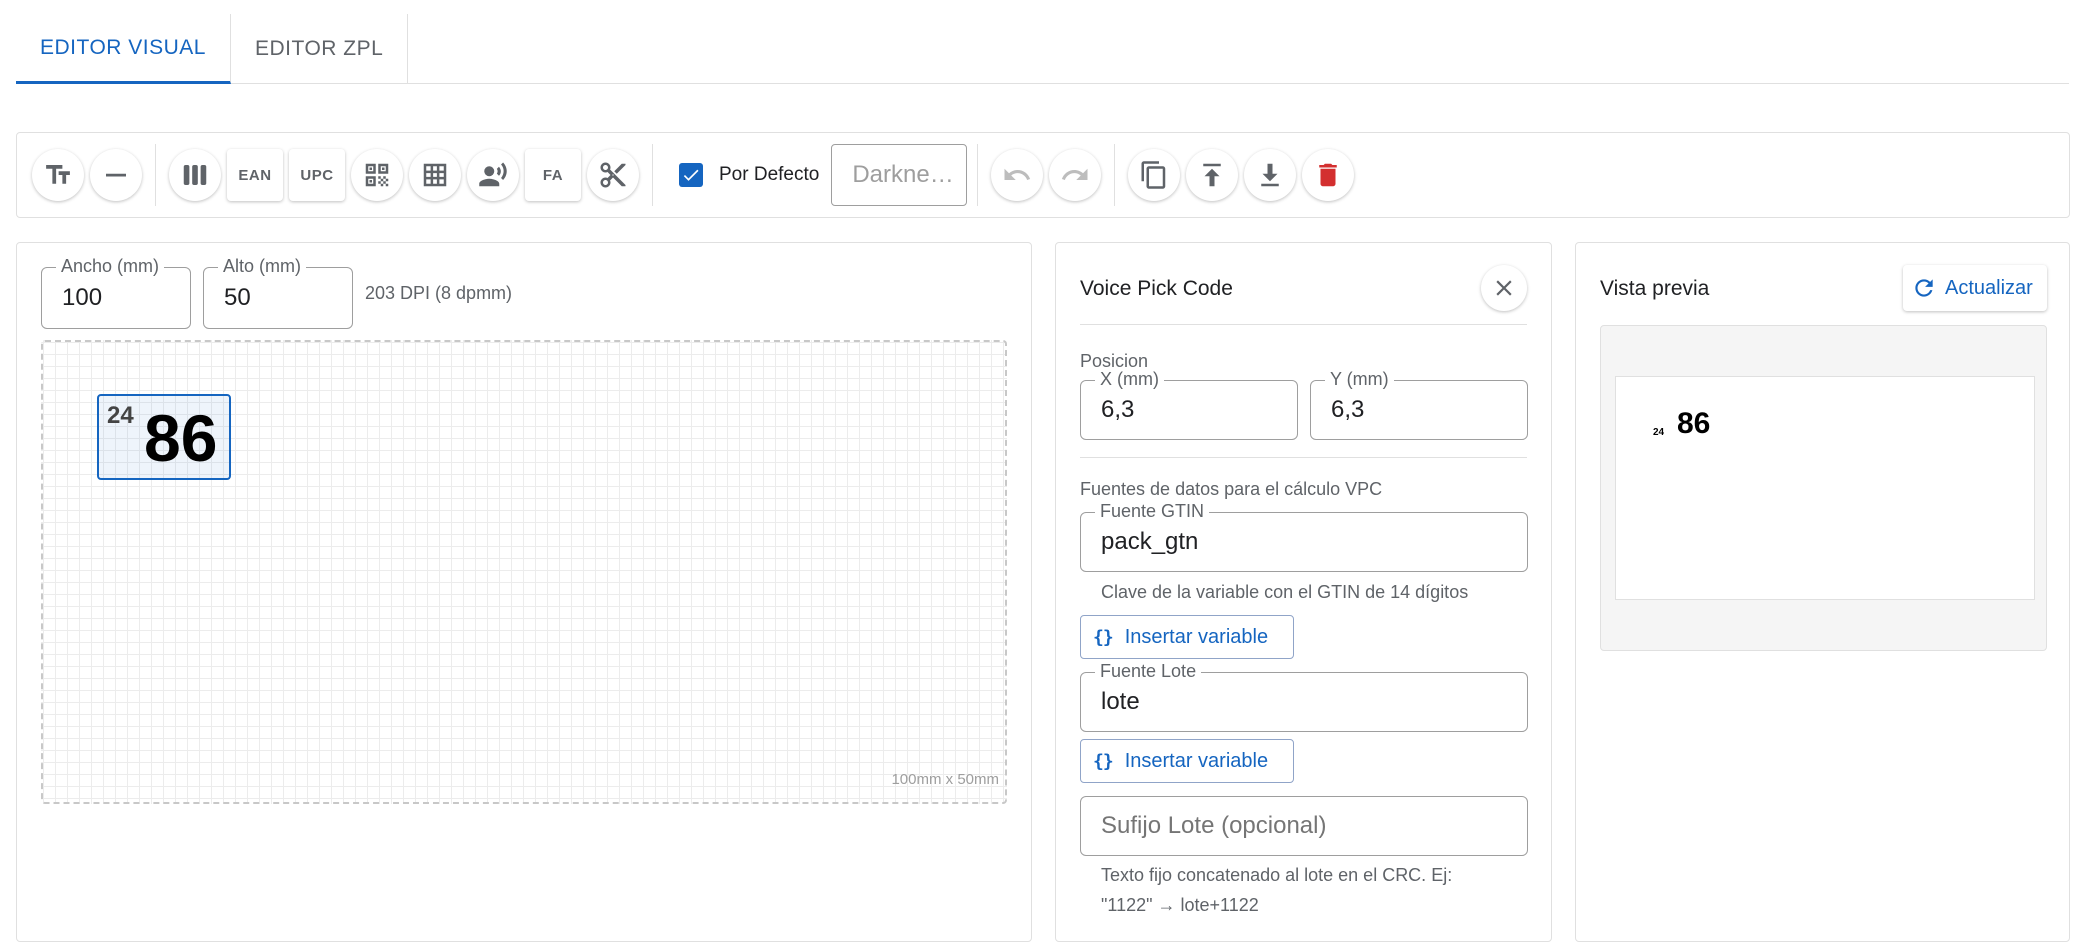  I want to click on gtin-source-value: pack_gtn, so click(1150, 541).